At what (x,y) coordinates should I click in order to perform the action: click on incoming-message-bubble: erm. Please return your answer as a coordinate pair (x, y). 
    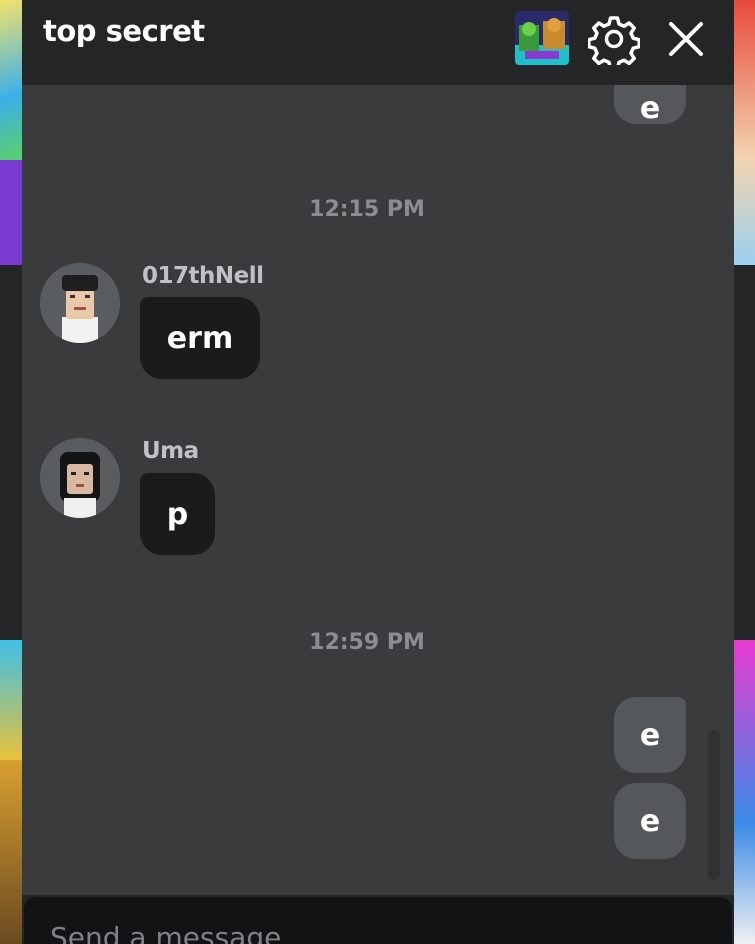
    Looking at the image, I should click on (200, 338).